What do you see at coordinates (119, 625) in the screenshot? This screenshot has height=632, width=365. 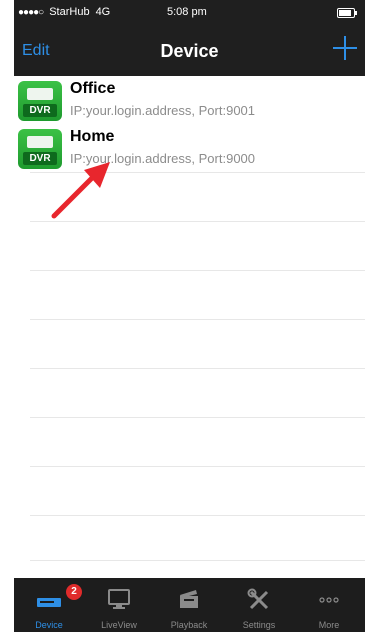 I see `tab-label: LiveView` at bounding box center [119, 625].